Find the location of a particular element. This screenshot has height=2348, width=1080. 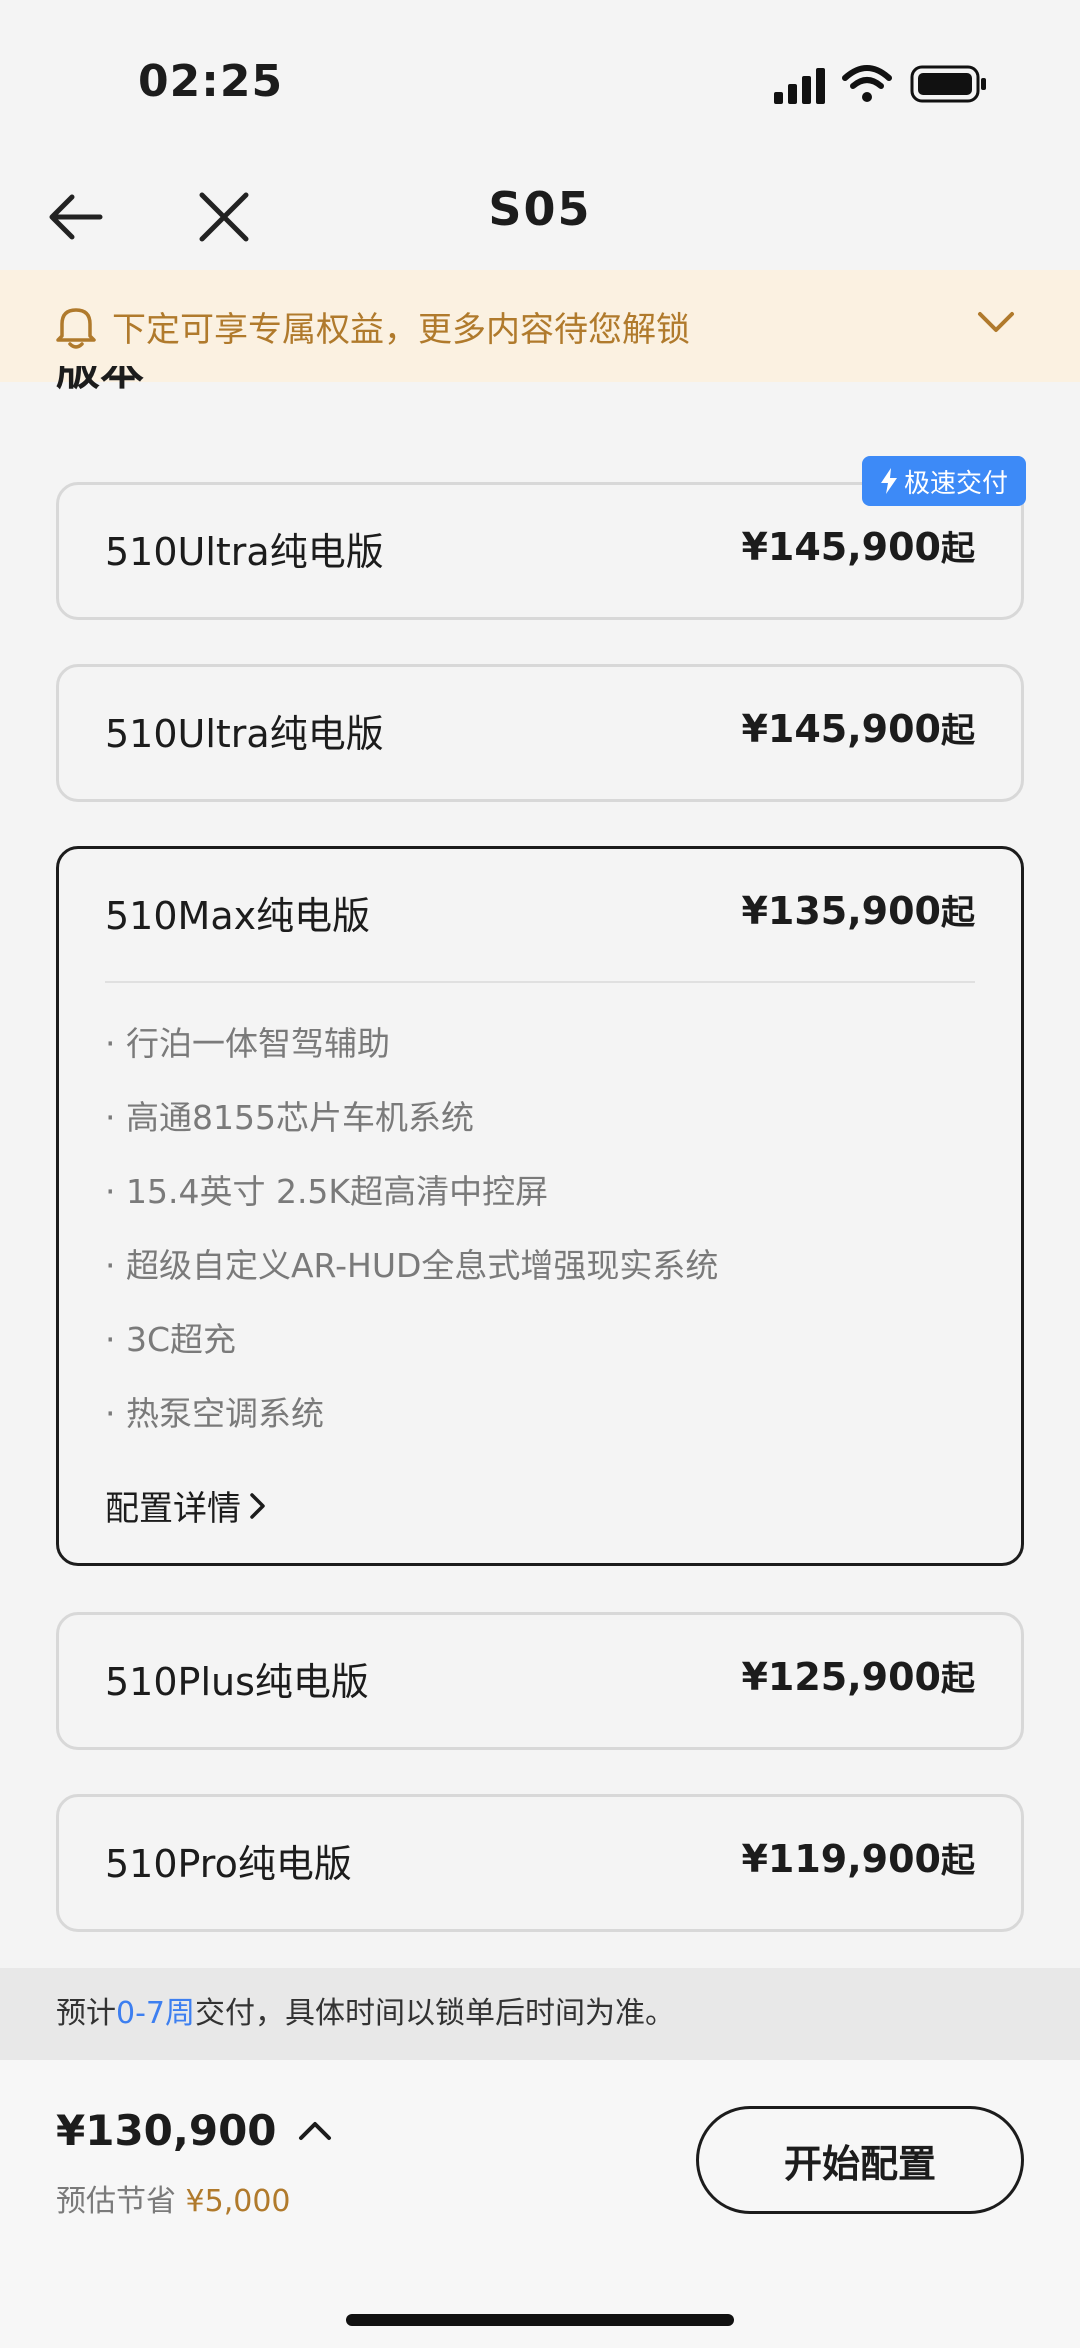

status-time: 02:25 is located at coordinates (211, 81).